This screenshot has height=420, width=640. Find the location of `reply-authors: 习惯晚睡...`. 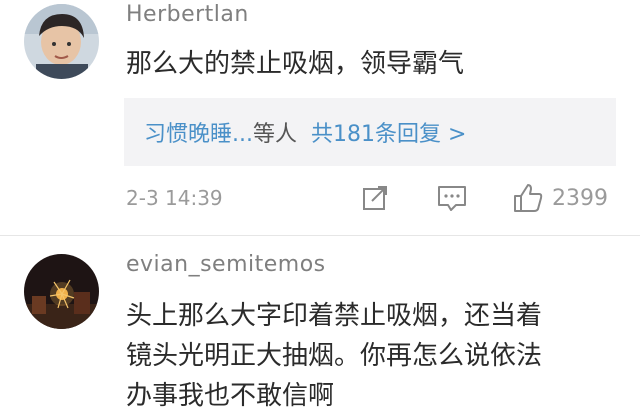

reply-authors: 习惯晚睡... is located at coordinates (198, 132).